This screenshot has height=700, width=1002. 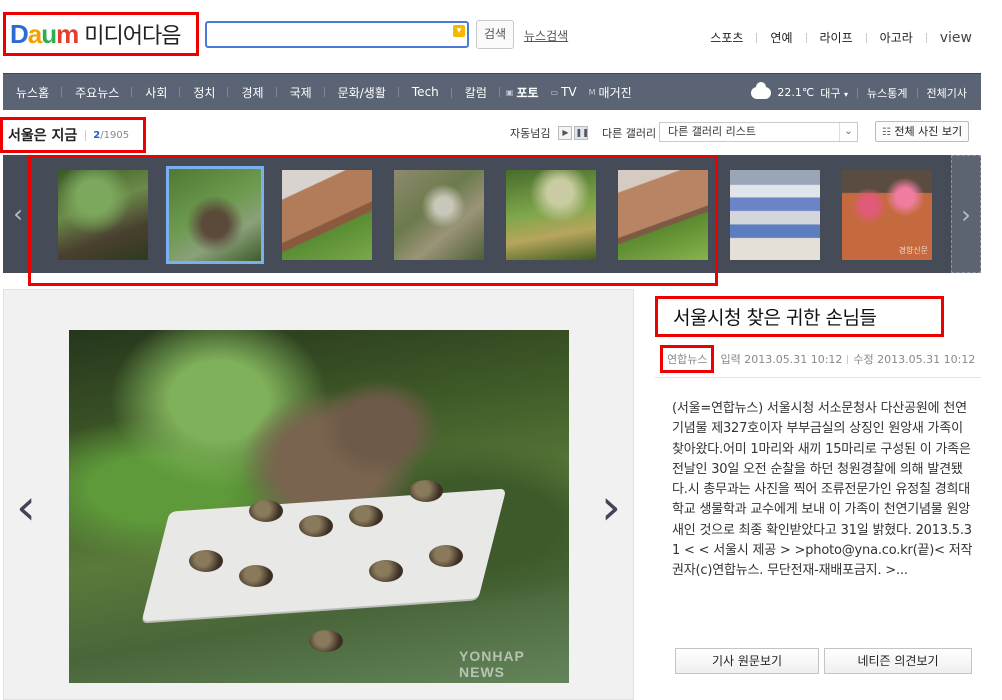 What do you see at coordinates (522, 92) in the screenshot?
I see `nav-item-photo: ▣ 포토` at bounding box center [522, 92].